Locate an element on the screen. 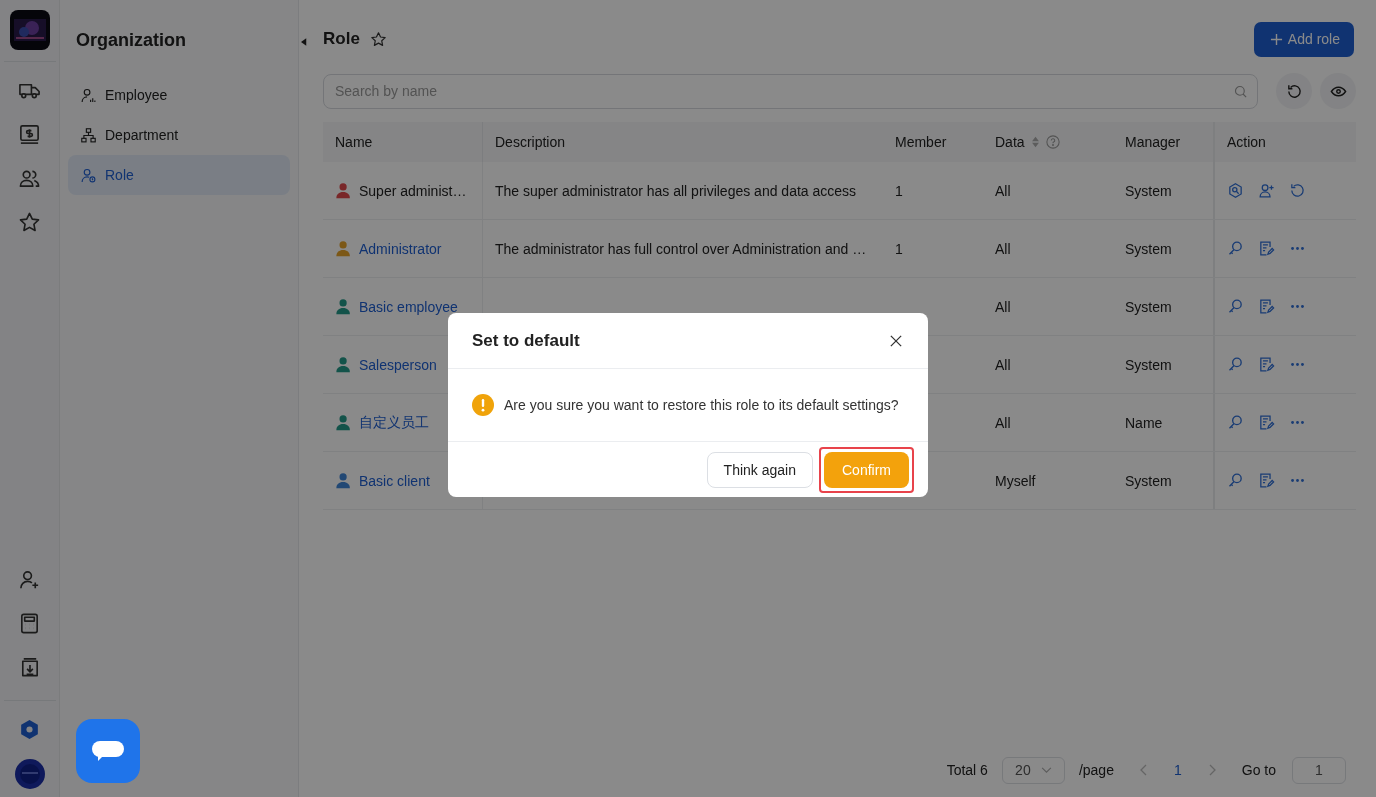 Image resolution: width=1376 pixels, height=797 pixels. column-header: Name is located at coordinates (354, 142).